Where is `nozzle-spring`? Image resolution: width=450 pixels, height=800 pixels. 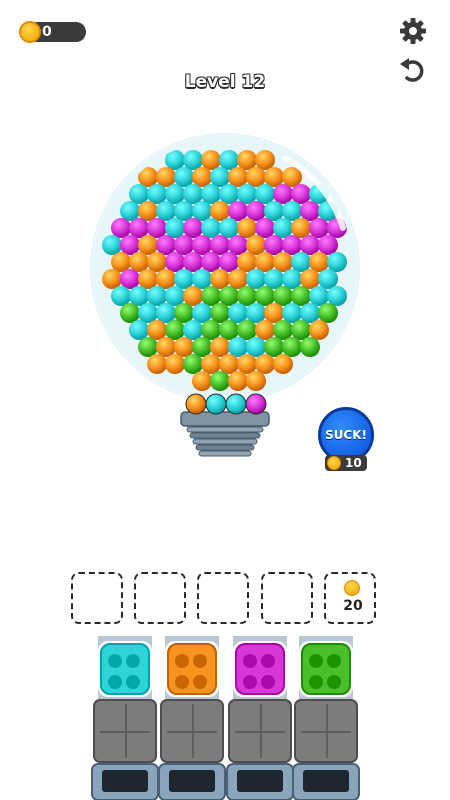
nozzle-spring is located at coordinates (225, 447).